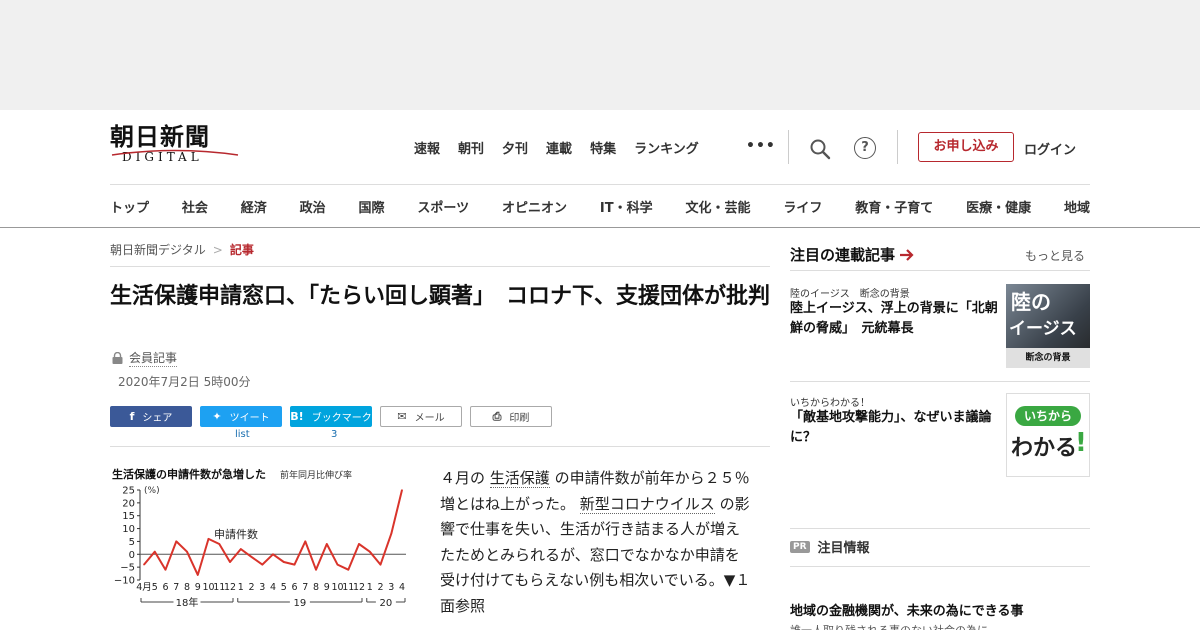 Image resolution: width=1200 pixels, height=630 pixels. Describe the element at coordinates (511, 416) in the screenshot. I see `print-button: ⎙ 印刷` at that location.